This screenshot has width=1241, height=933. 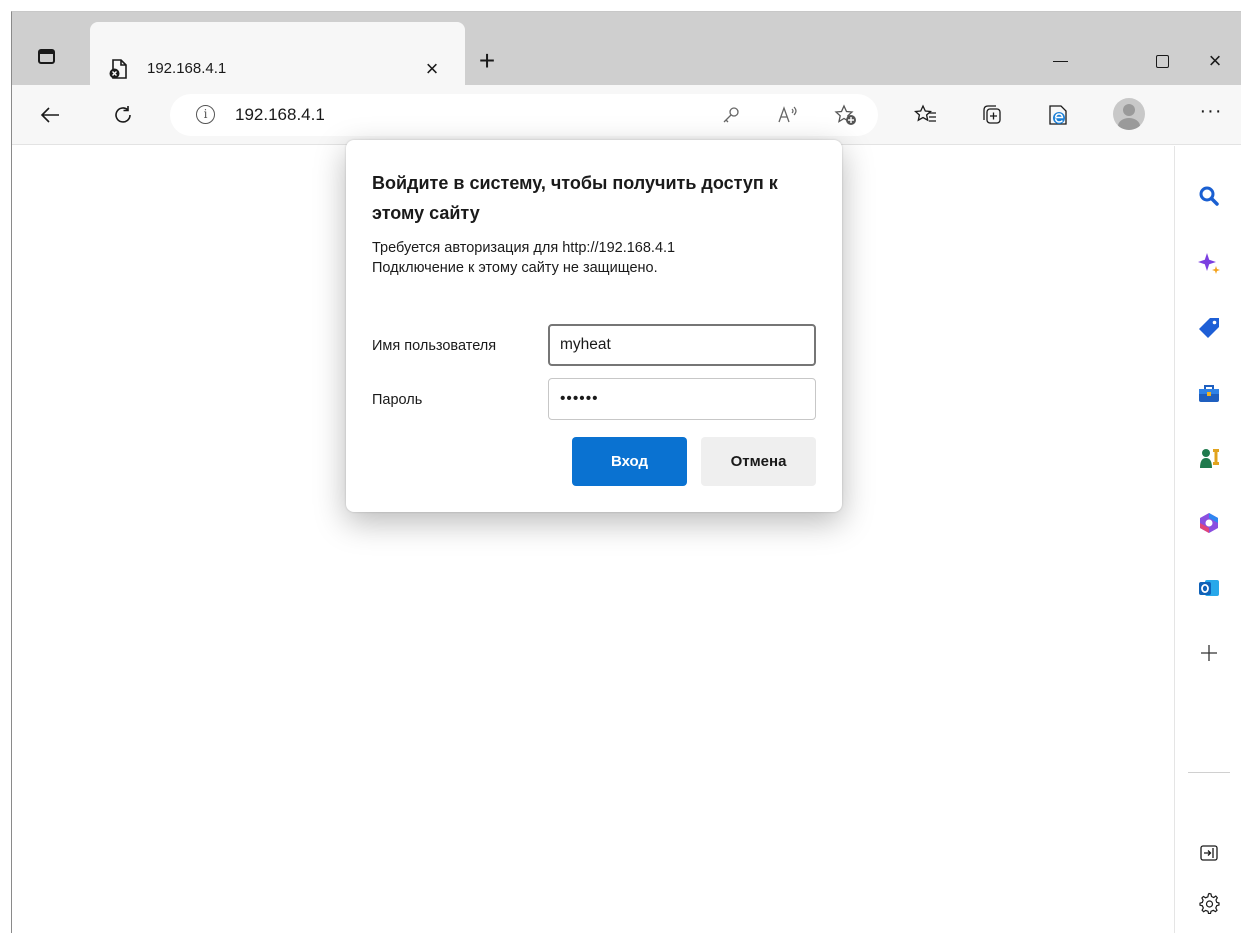 I want to click on refresh-icon, so click(x=123, y=114).